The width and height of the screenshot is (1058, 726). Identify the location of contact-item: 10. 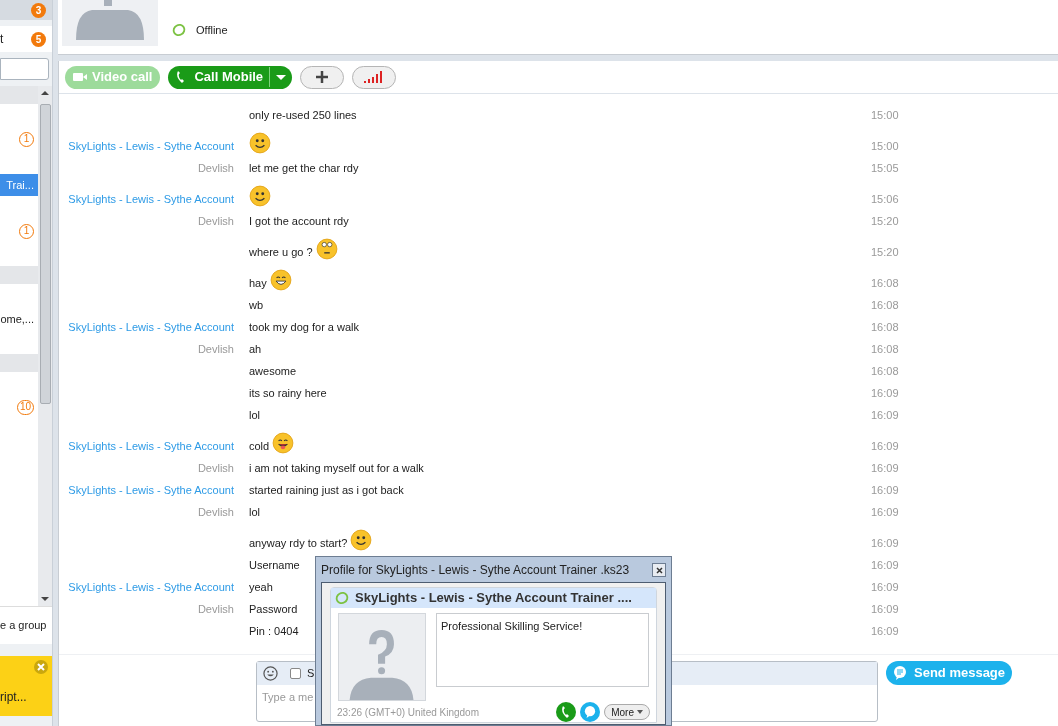
(19, 407).